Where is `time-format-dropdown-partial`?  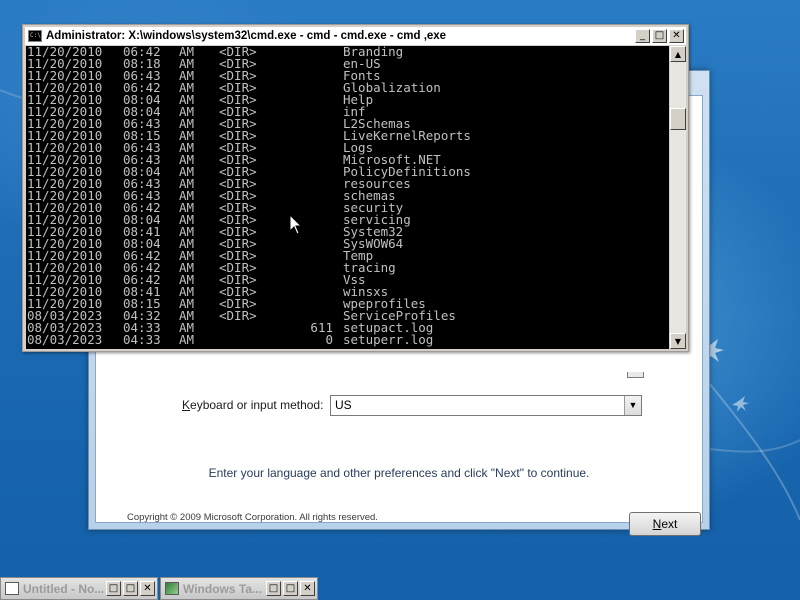
time-format-dropdown-partial is located at coordinates (635, 375).